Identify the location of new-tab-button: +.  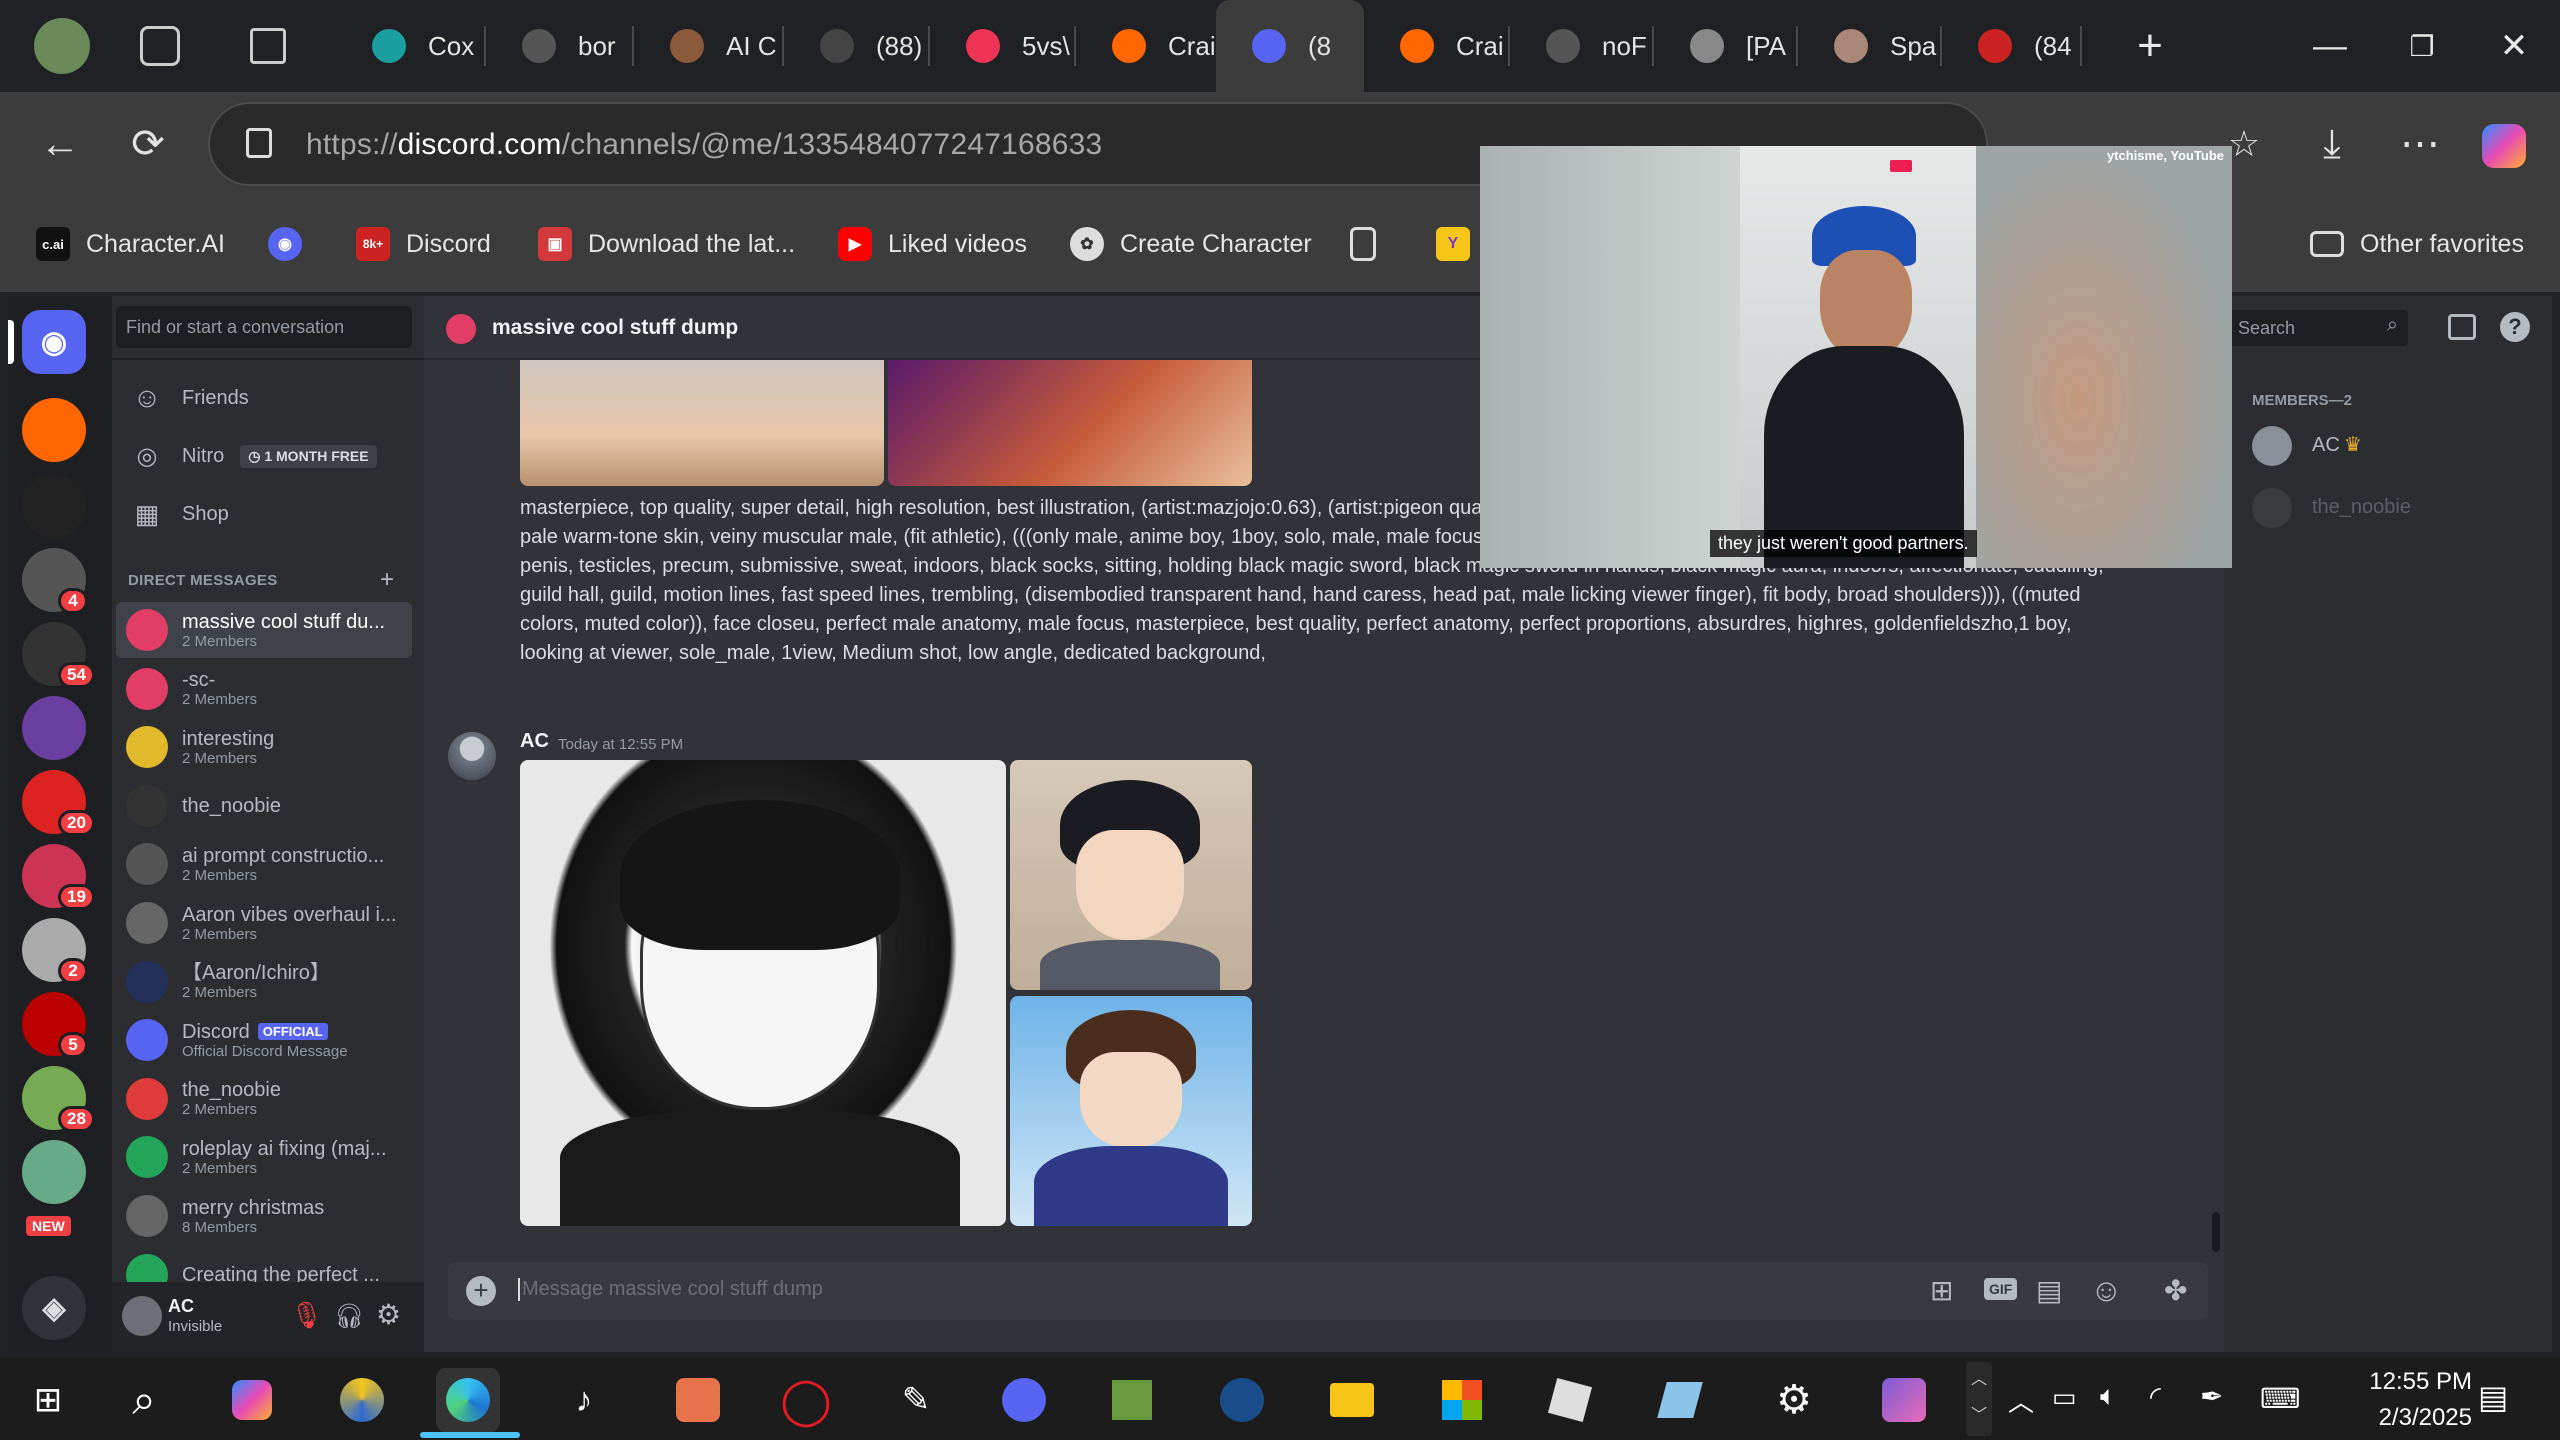
(2150, 46).